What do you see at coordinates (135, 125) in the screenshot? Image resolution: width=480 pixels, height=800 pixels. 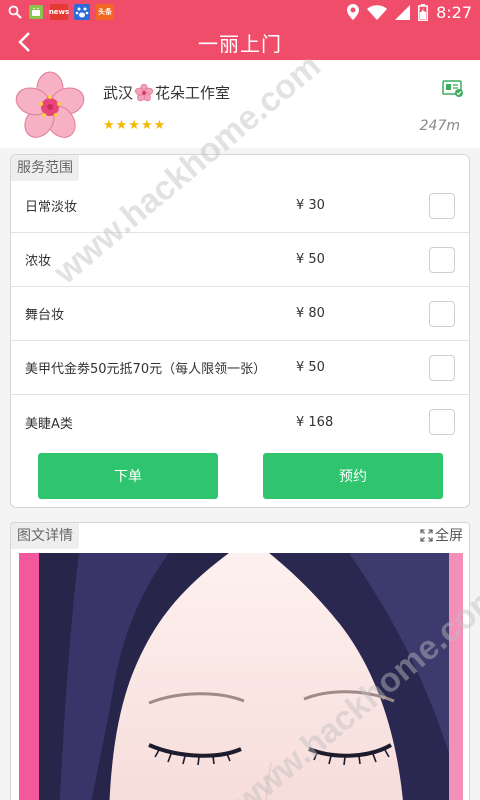 I see `rating-stars: ★★★★★` at bounding box center [135, 125].